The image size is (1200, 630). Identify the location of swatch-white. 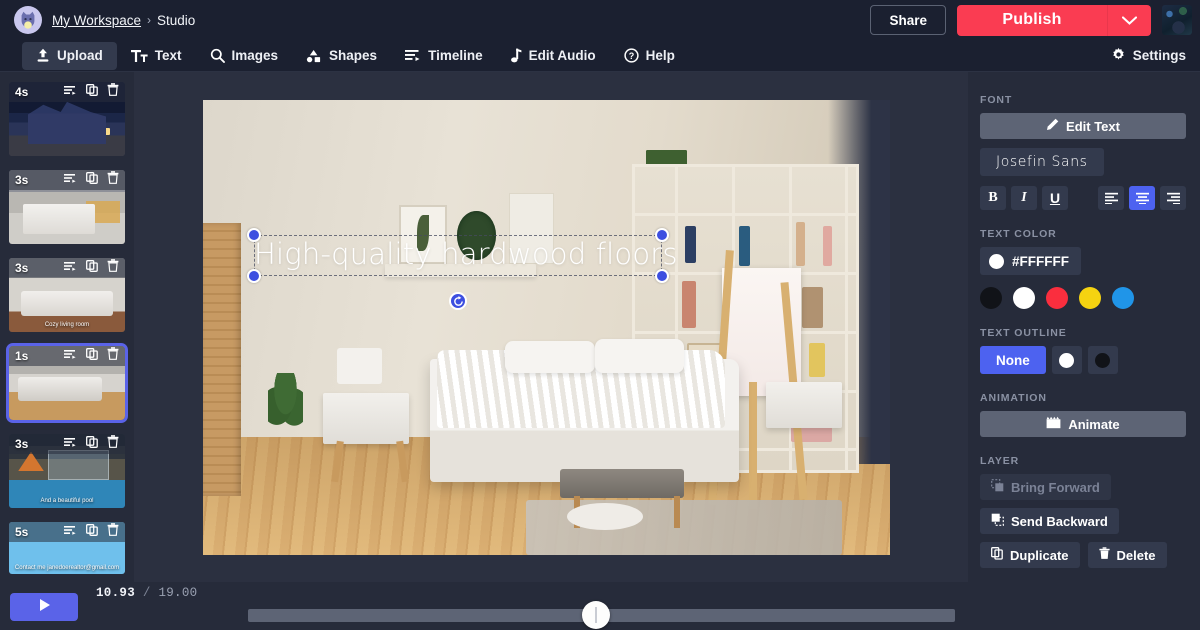
(1024, 298).